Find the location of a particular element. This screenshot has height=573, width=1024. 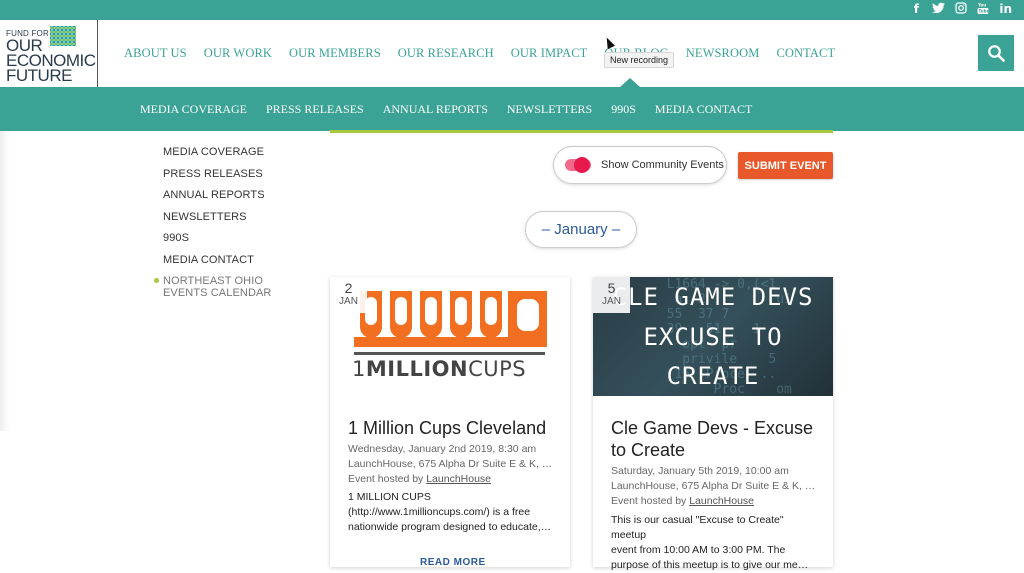

search-button is located at coordinates (996, 53).